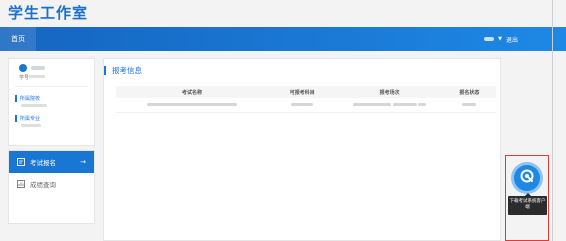 Image resolution: width=566 pixels, height=241 pixels. I want to click on col-header-exam-name: 考试名称, so click(192, 92).